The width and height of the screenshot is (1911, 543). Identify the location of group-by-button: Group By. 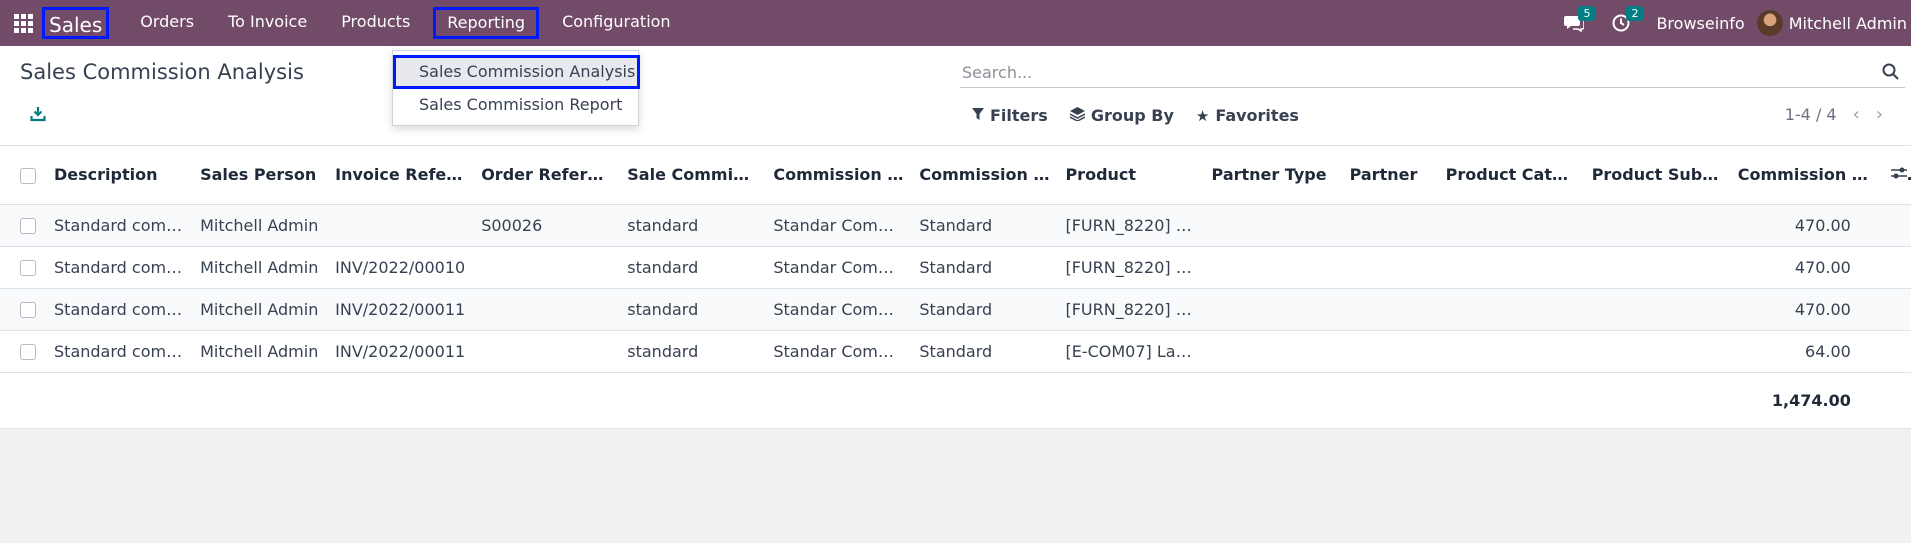
(1121, 115).